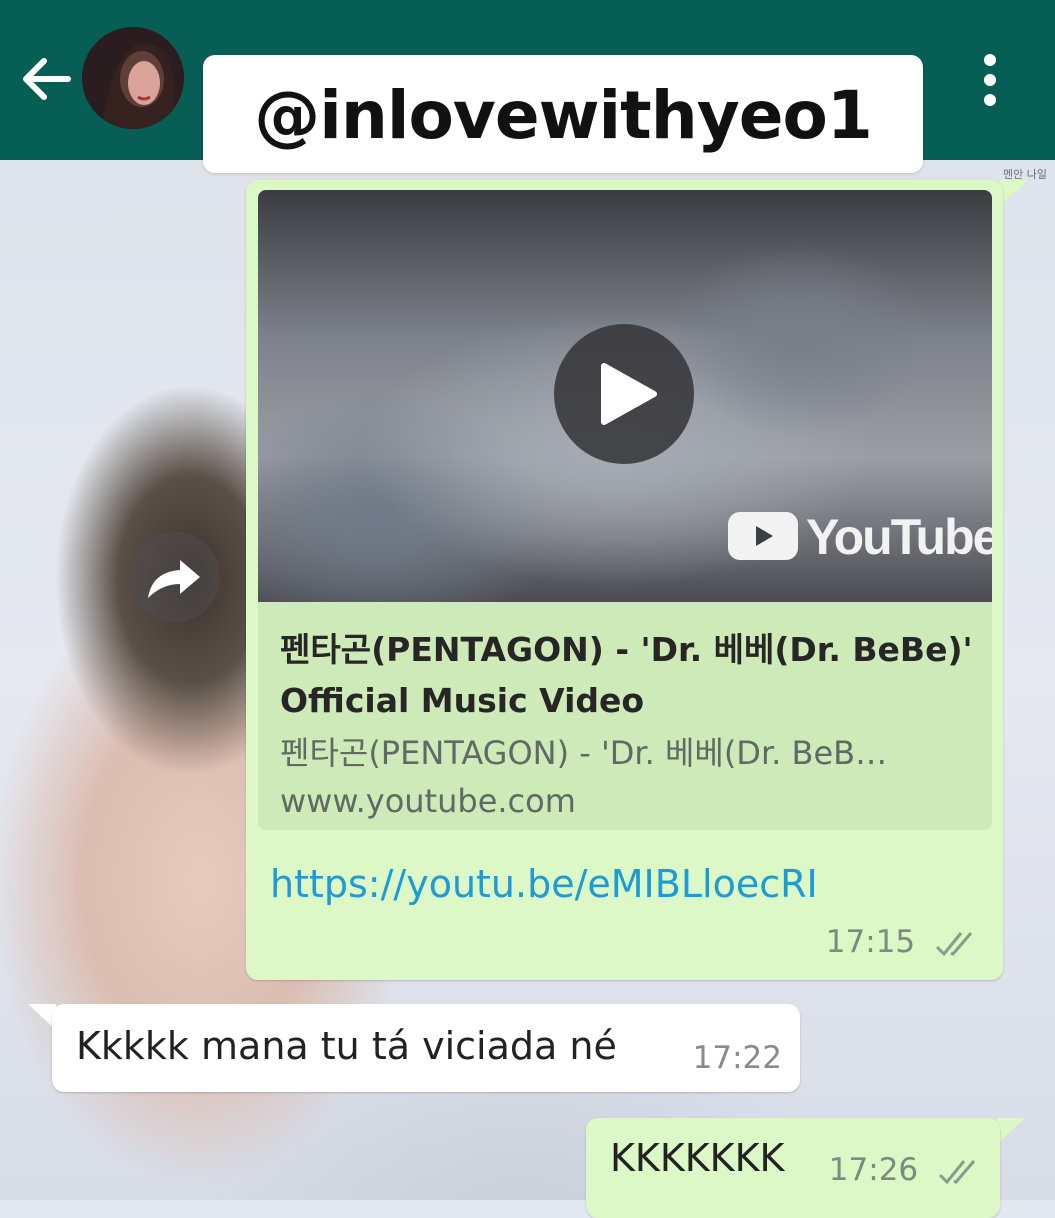  What do you see at coordinates (870, 942) in the screenshot?
I see `message-time: 17:15` at bounding box center [870, 942].